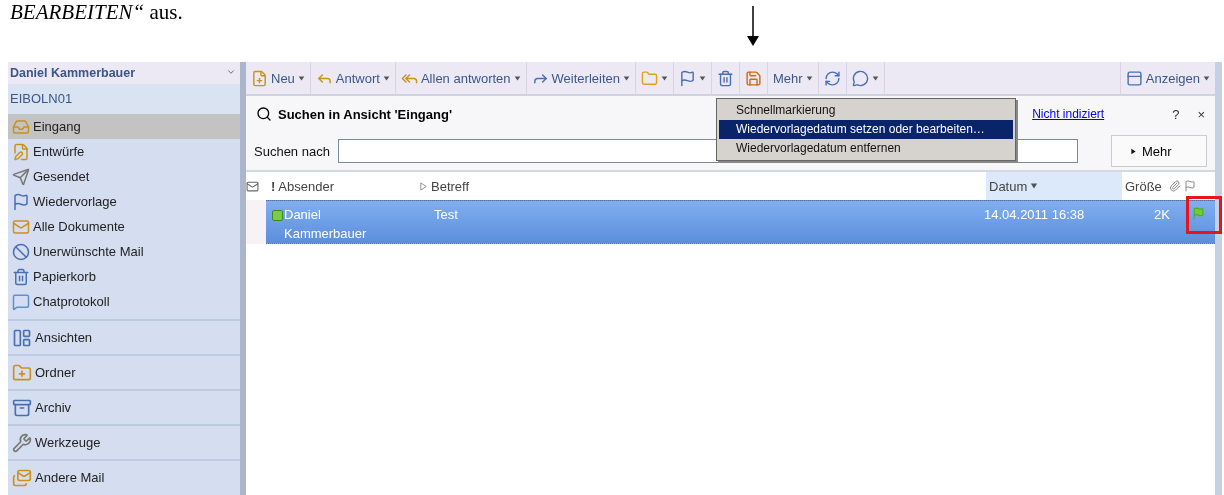 This screenshot has height=495, width=1224. I want to click on blocked-icon, so click(21, 251).